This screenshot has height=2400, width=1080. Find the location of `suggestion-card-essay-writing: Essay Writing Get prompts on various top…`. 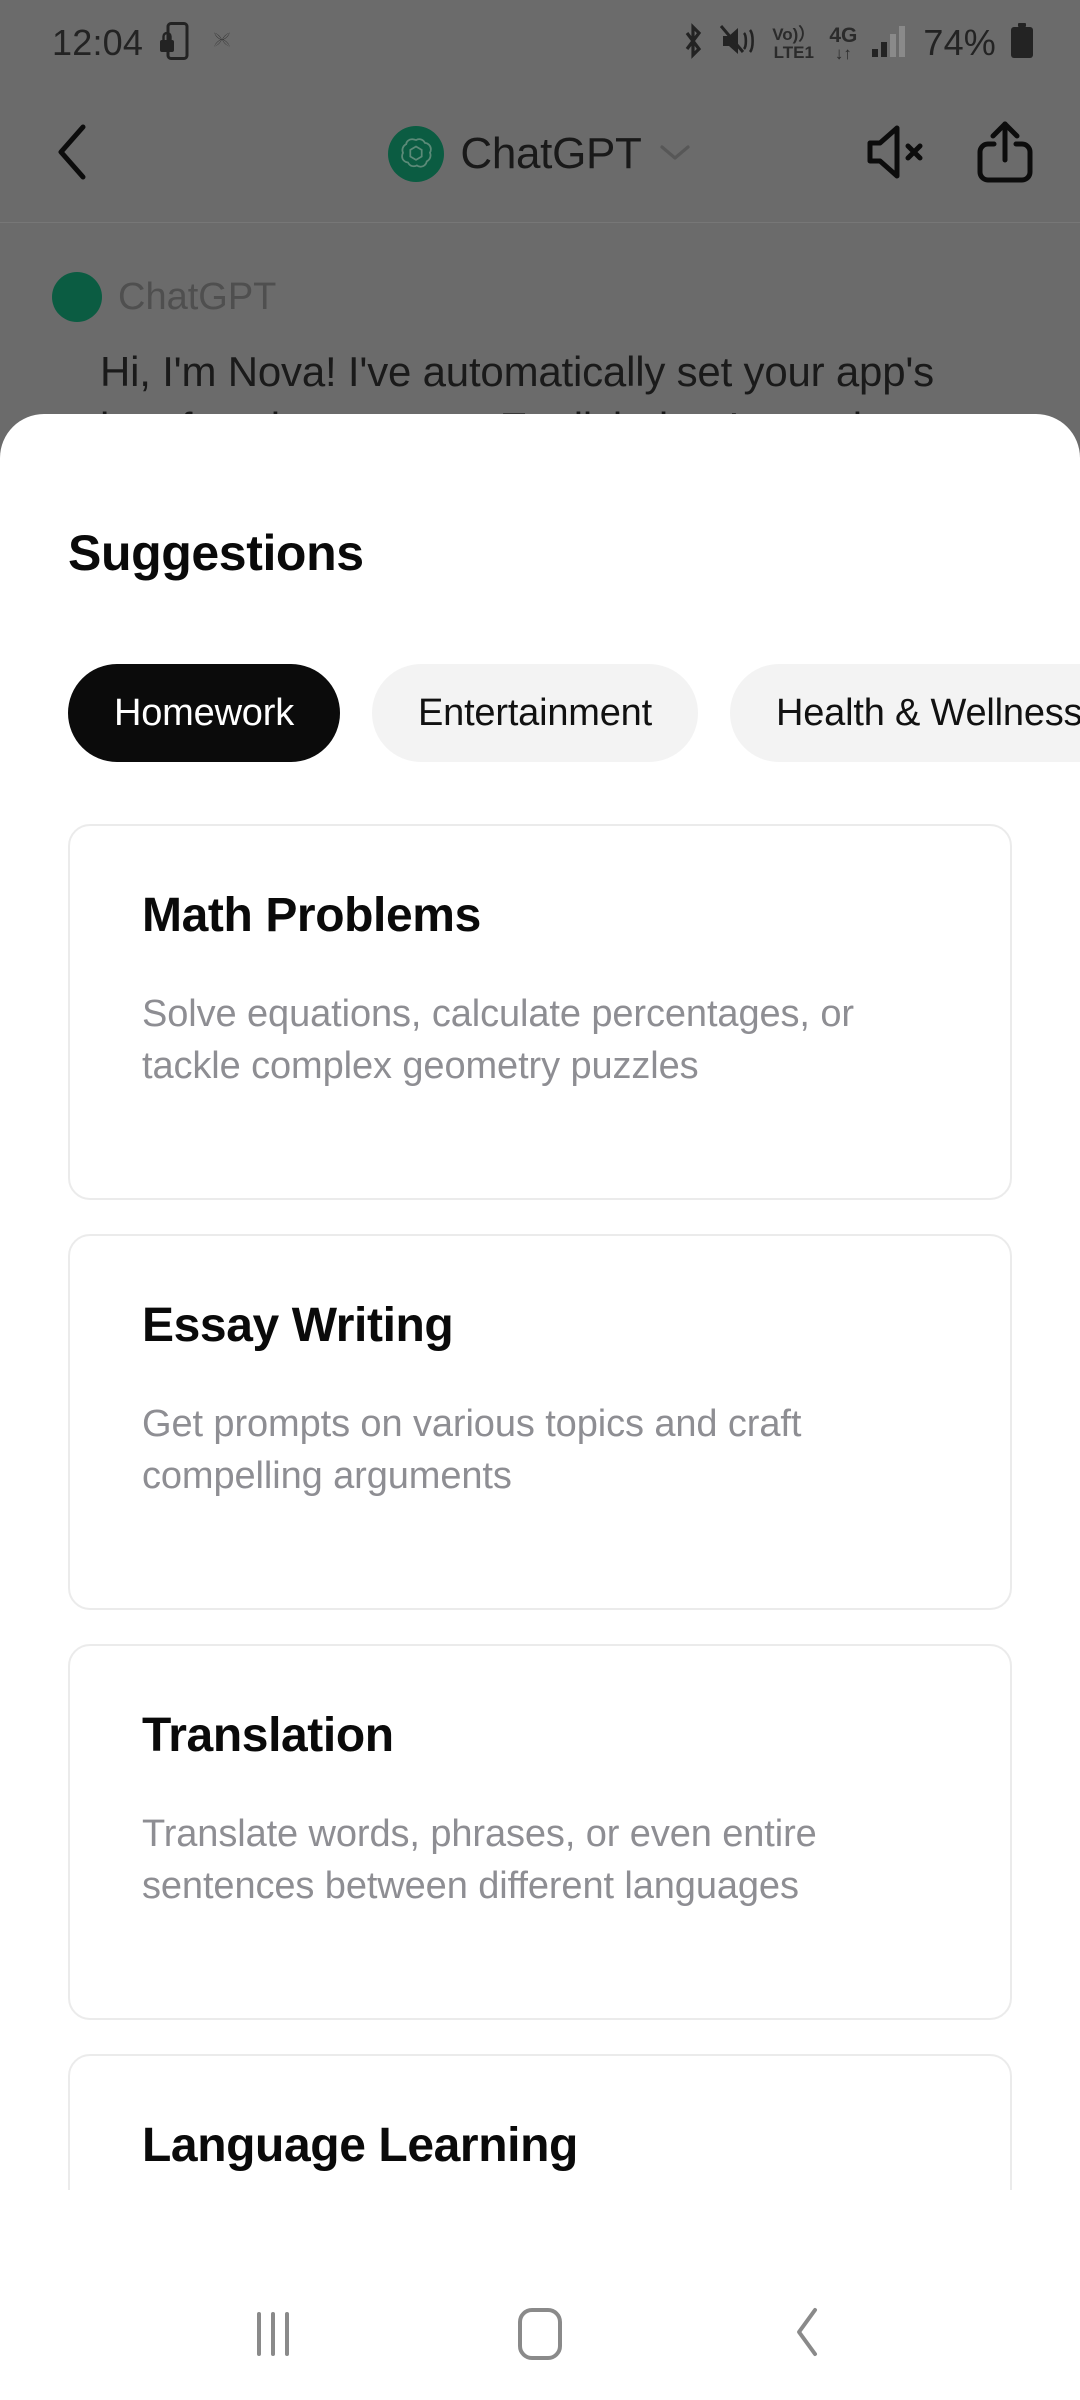

suggestion-card-essay-writing: Essay Writing Get prompts on various top… is located at coordinates (540, 1422).